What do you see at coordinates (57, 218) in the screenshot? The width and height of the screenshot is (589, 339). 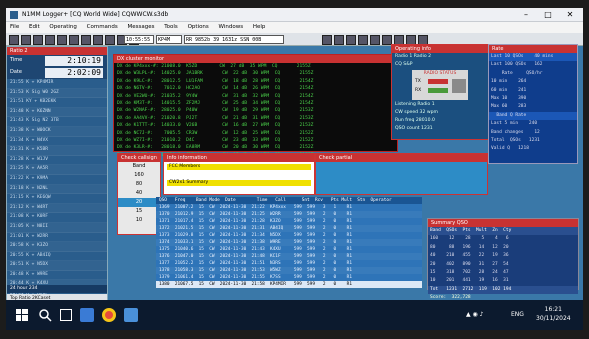 I see `ratio-row: 21:08 K + K0RF` at bounding box center [57, 218].